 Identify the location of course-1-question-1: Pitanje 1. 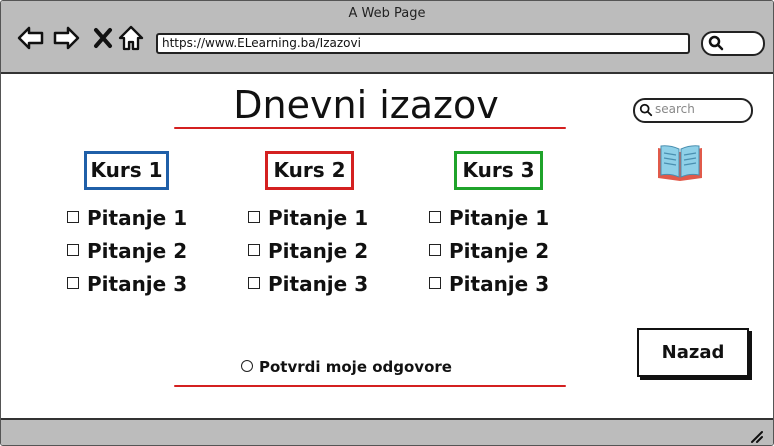
(127, 218).